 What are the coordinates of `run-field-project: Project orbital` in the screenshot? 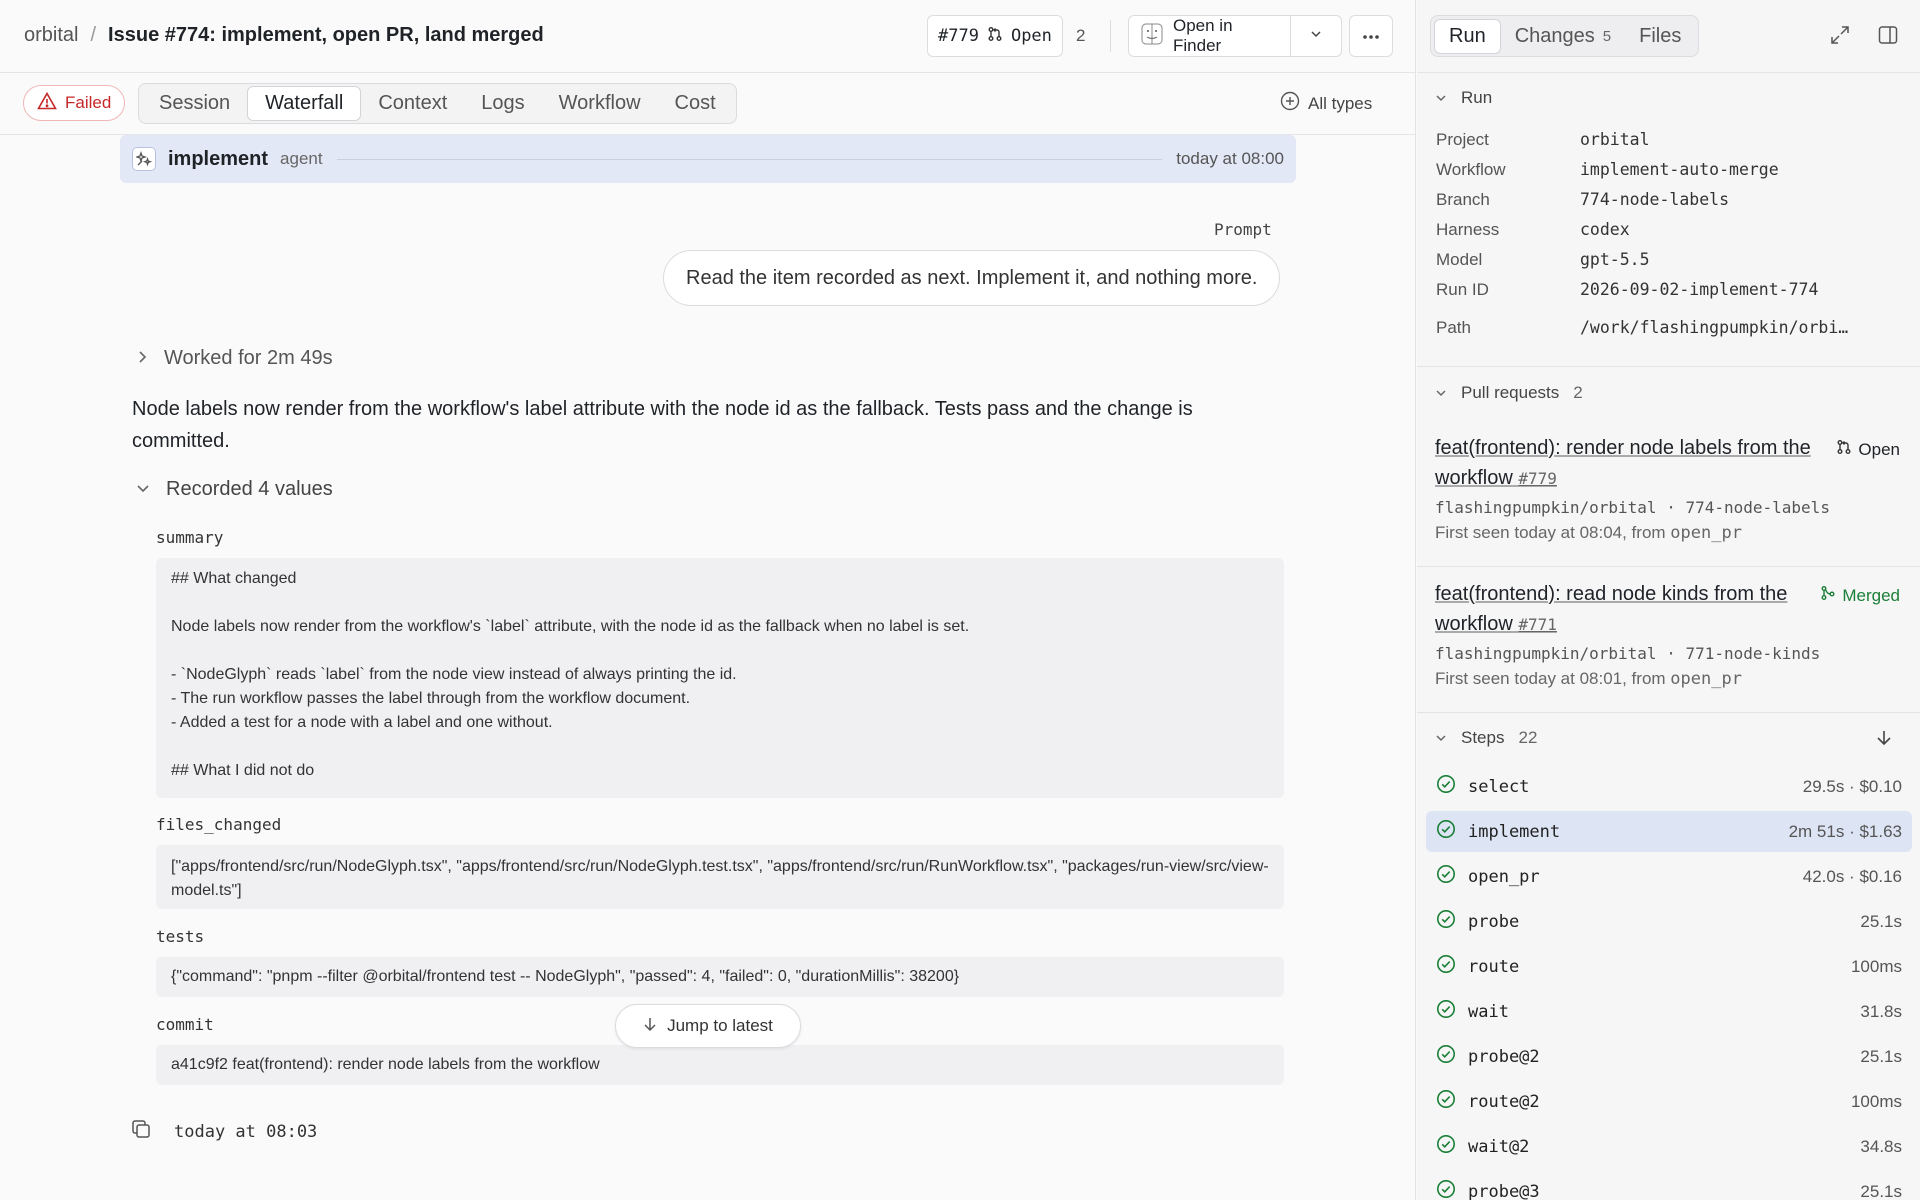 It's located at (1543, 140).